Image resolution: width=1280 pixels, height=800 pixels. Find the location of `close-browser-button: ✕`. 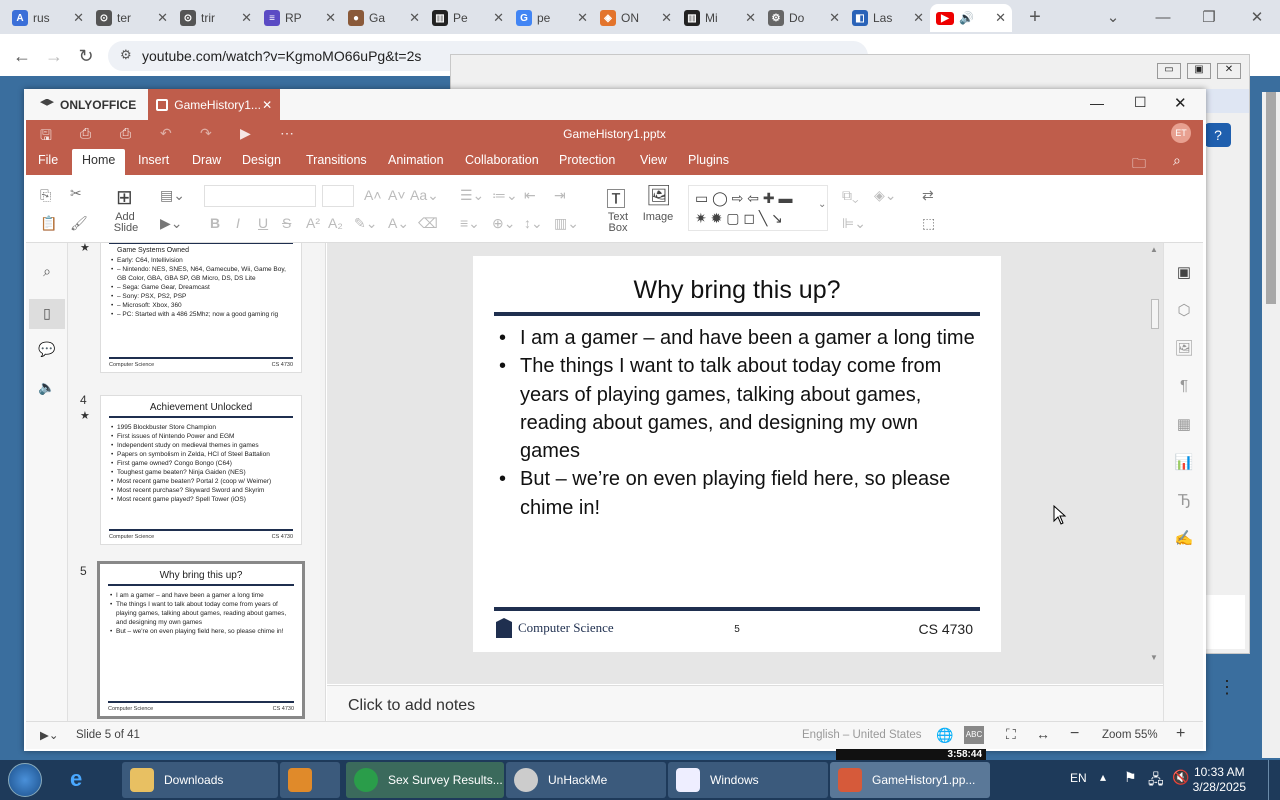

close-browser-button: ✕ is located at coordinates (1257, 17).